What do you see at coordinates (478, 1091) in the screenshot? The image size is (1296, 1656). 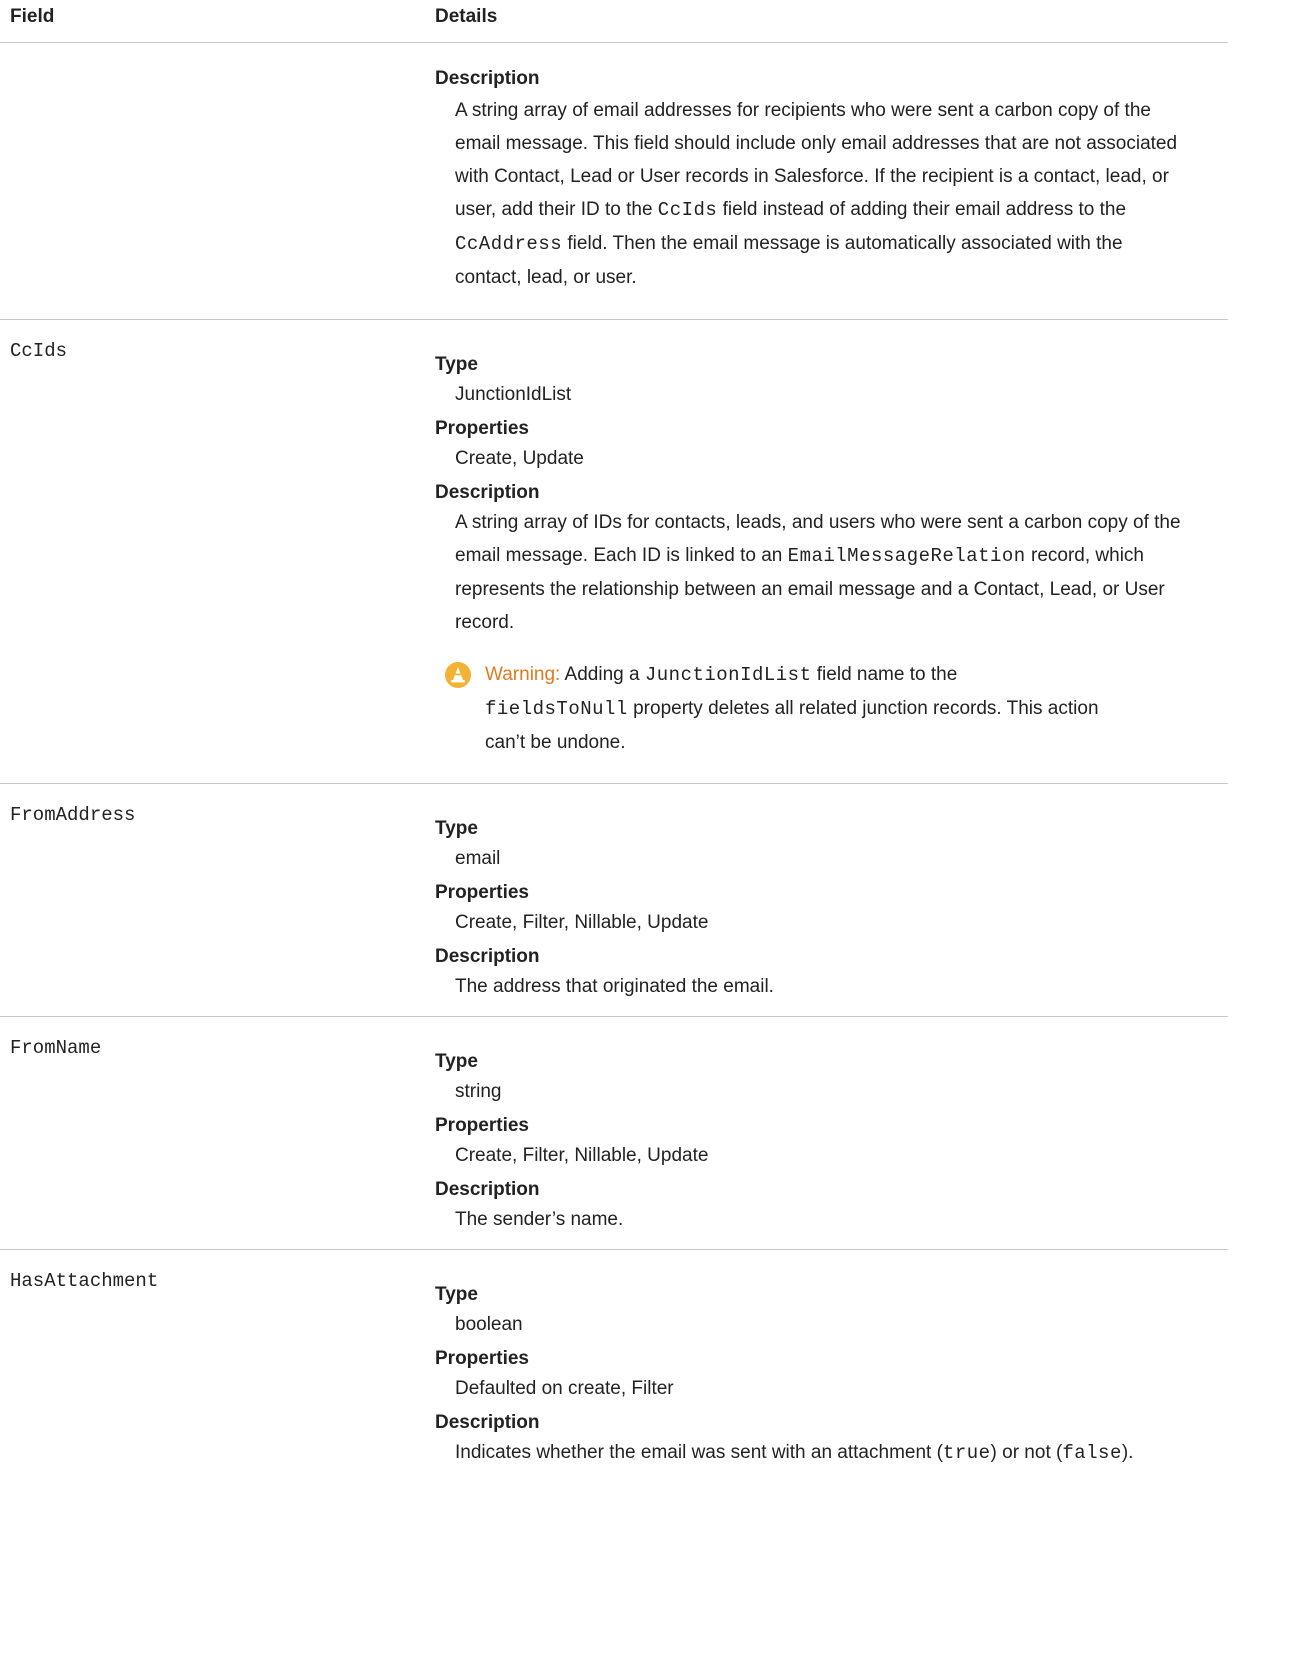 I see `type-value: string` at bounding box center [478, 1091].